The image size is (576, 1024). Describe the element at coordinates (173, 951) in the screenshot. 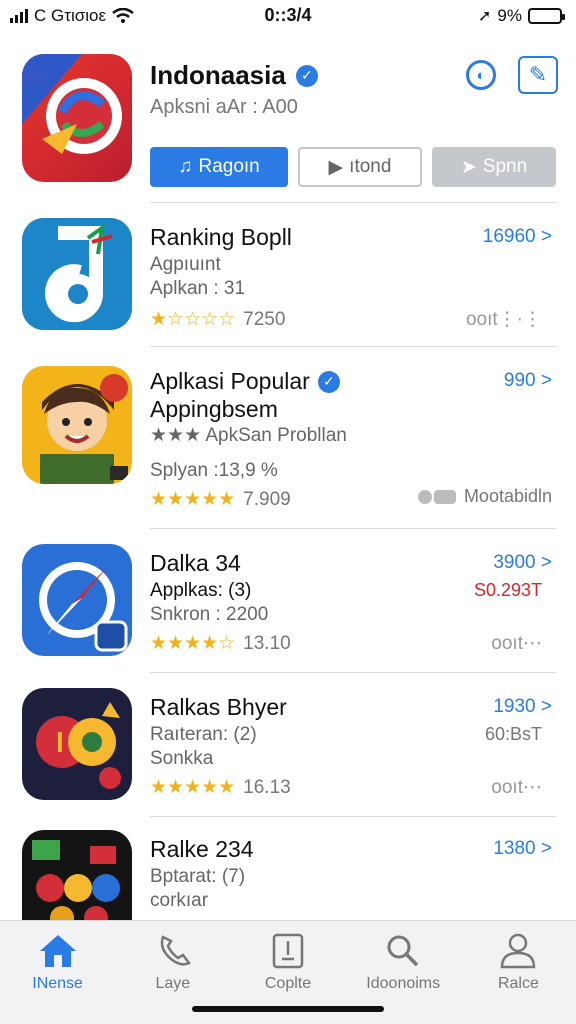

I see `phone-icon` at that location.